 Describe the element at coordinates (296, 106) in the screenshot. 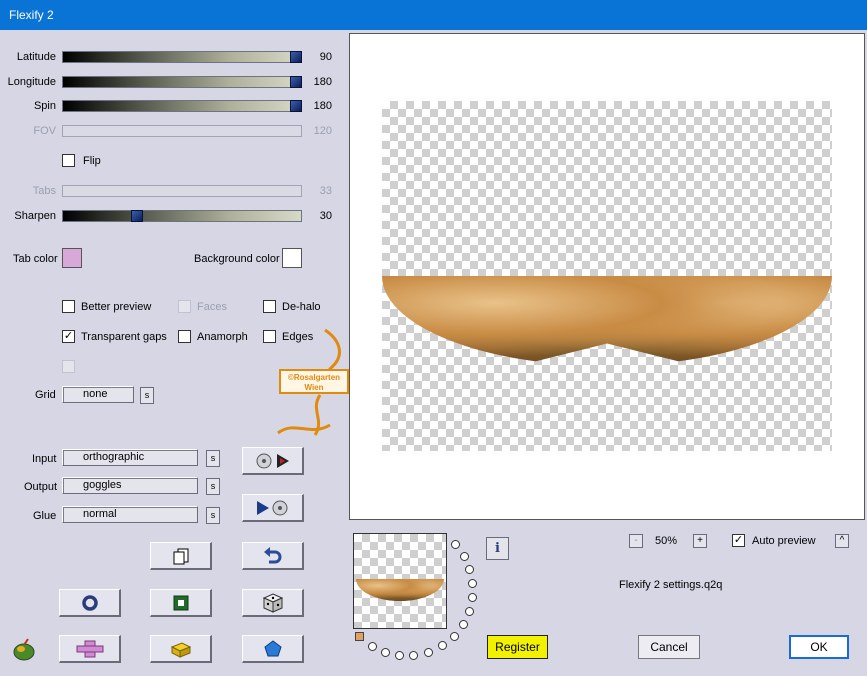

I see `spin-thumb` at that location.